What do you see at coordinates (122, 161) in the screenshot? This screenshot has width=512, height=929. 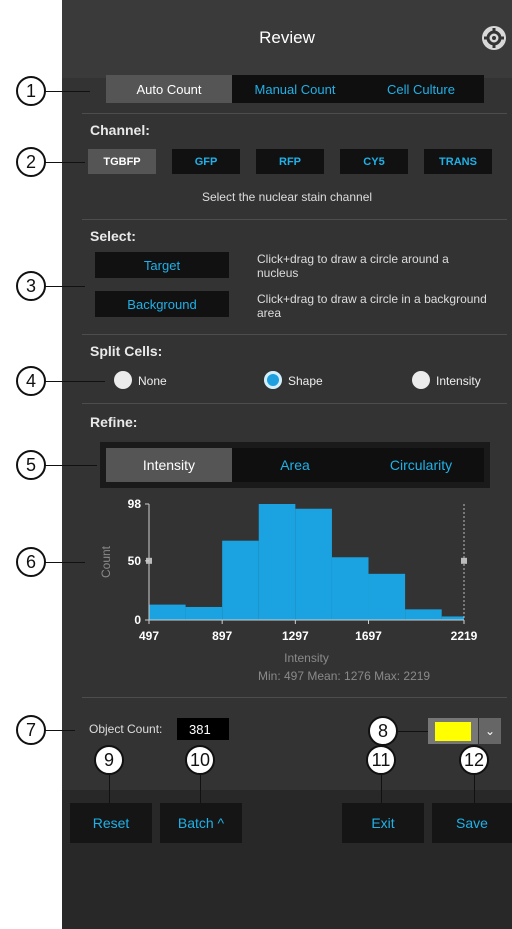 I see `channel-tgbfp: TGBFP` at bounding box center [122, 161].